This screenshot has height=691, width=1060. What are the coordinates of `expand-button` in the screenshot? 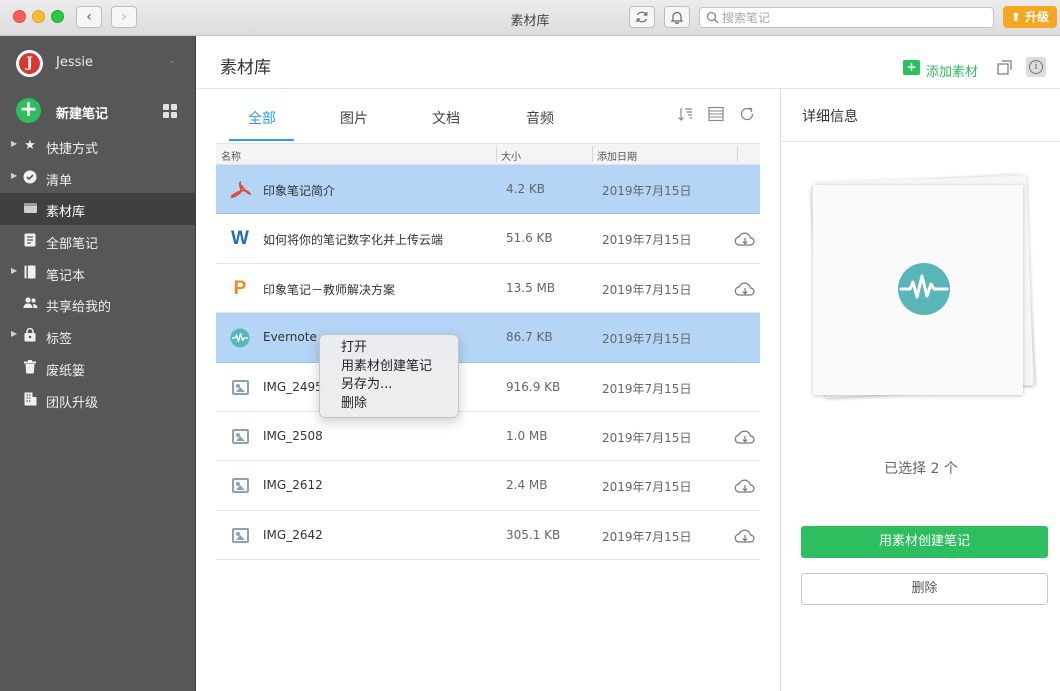 It's located at (1004, 67).